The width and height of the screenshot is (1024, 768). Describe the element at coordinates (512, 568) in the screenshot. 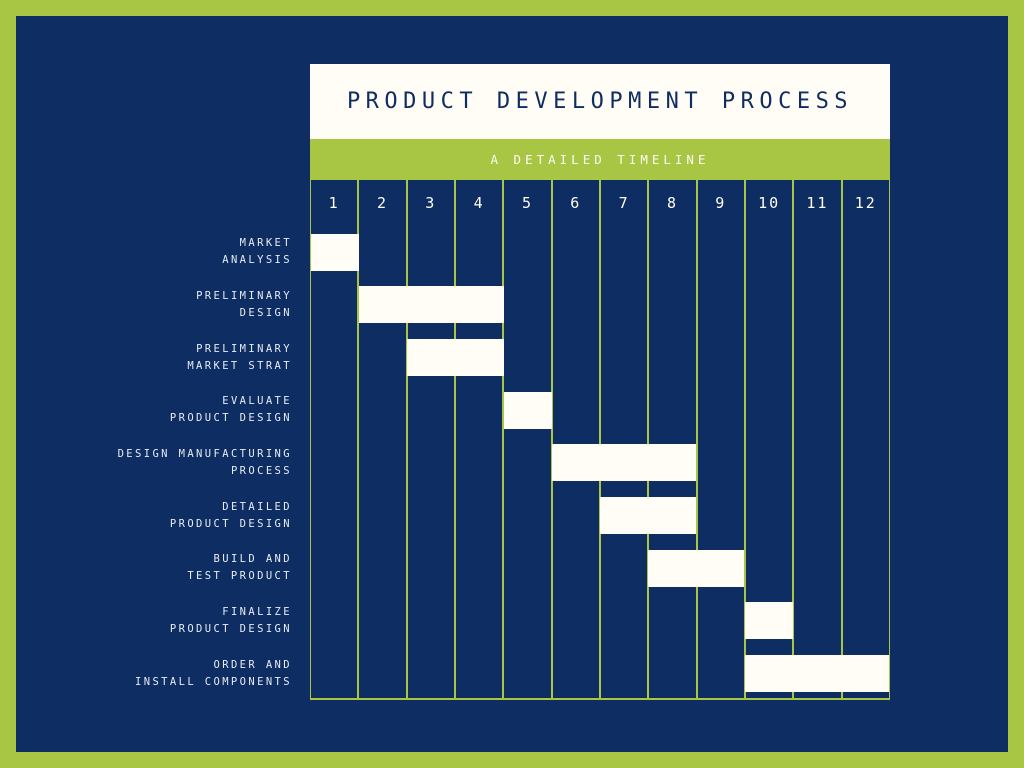

I see `task-row: BUILD AND TEST PRODUCT` at that location.